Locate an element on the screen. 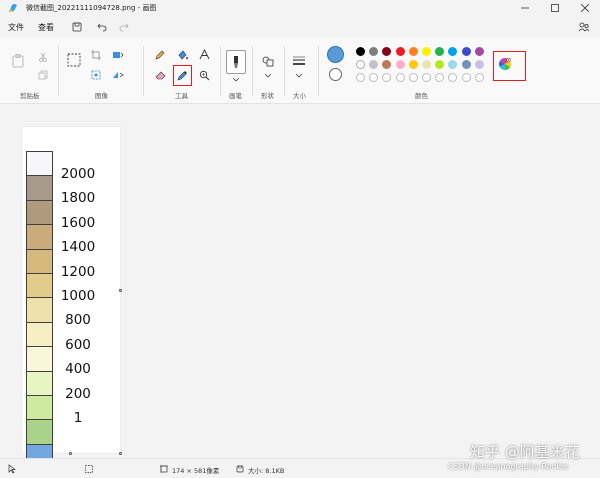 The width and height of the screenshot is (600, 478). legend-label: 1400 is located at coordinates (78, 247).